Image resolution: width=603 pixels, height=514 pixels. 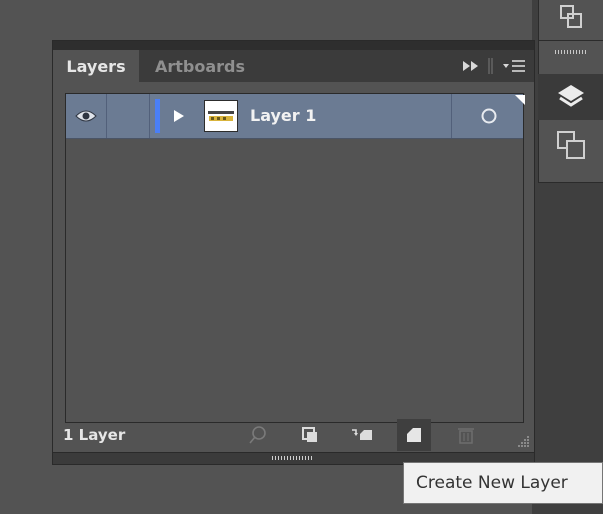 I want to click on tab-layers: Layers, so click(x=96, y=66).